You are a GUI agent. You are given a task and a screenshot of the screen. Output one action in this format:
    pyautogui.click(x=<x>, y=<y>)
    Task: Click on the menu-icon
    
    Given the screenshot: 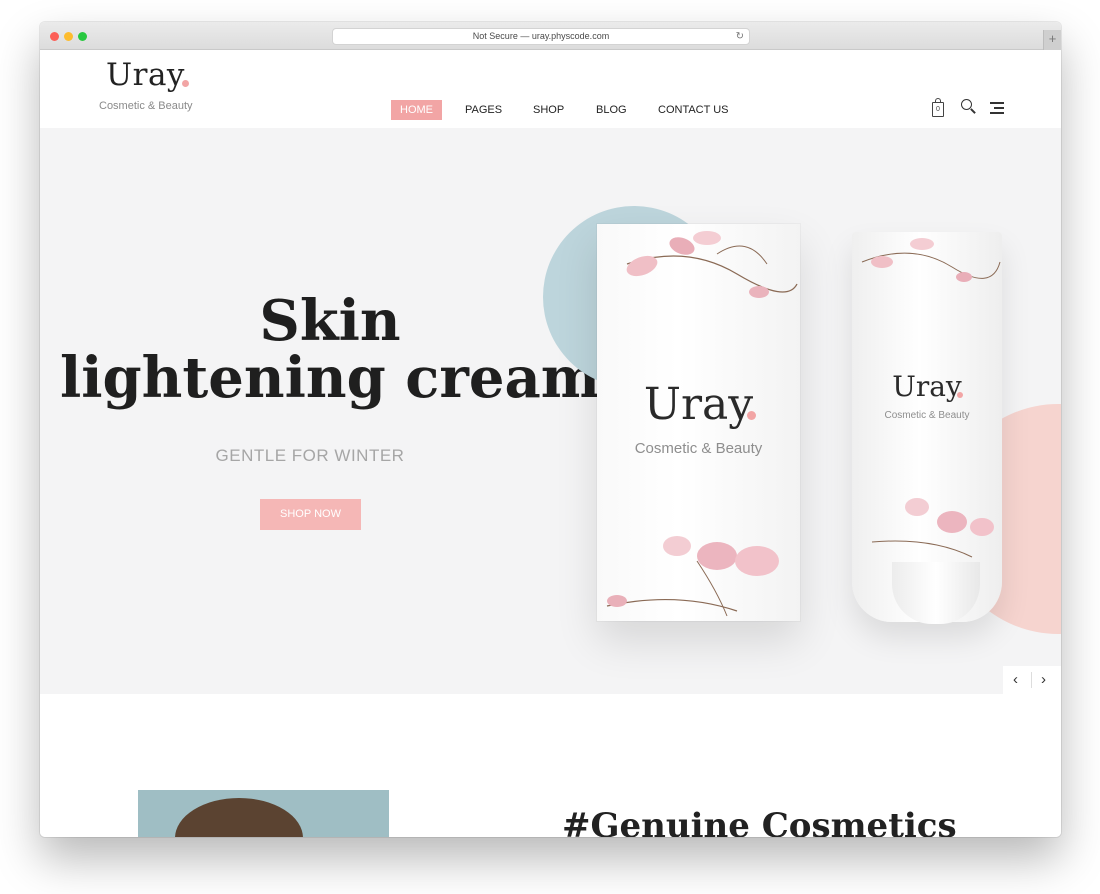 What is the action you would take?
    pyautogui.click(x=997, y=109)
    